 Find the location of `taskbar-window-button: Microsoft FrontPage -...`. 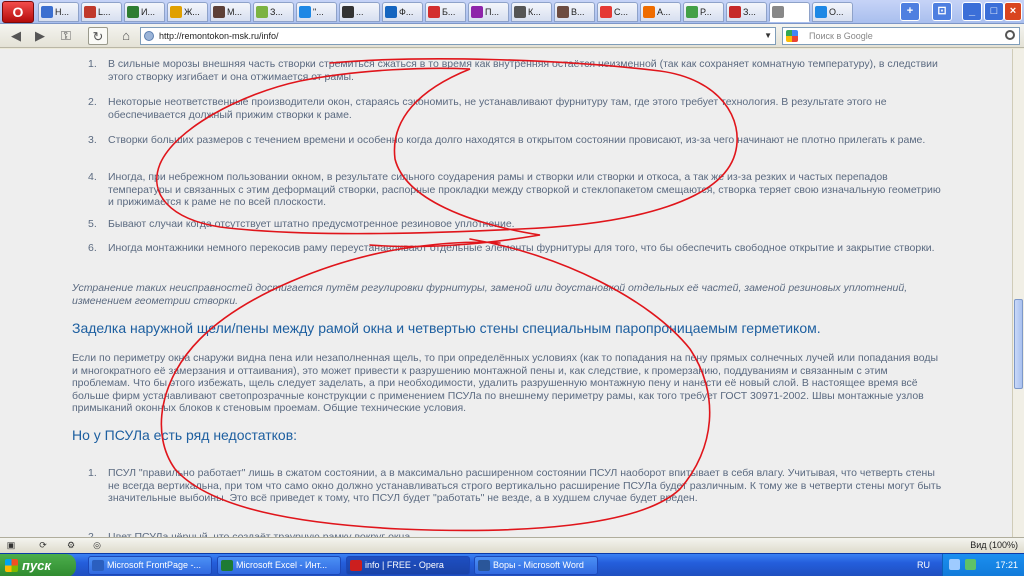

taskbar-window-button: Microsoft FrontPage -... is located at coordinates (150, 565).